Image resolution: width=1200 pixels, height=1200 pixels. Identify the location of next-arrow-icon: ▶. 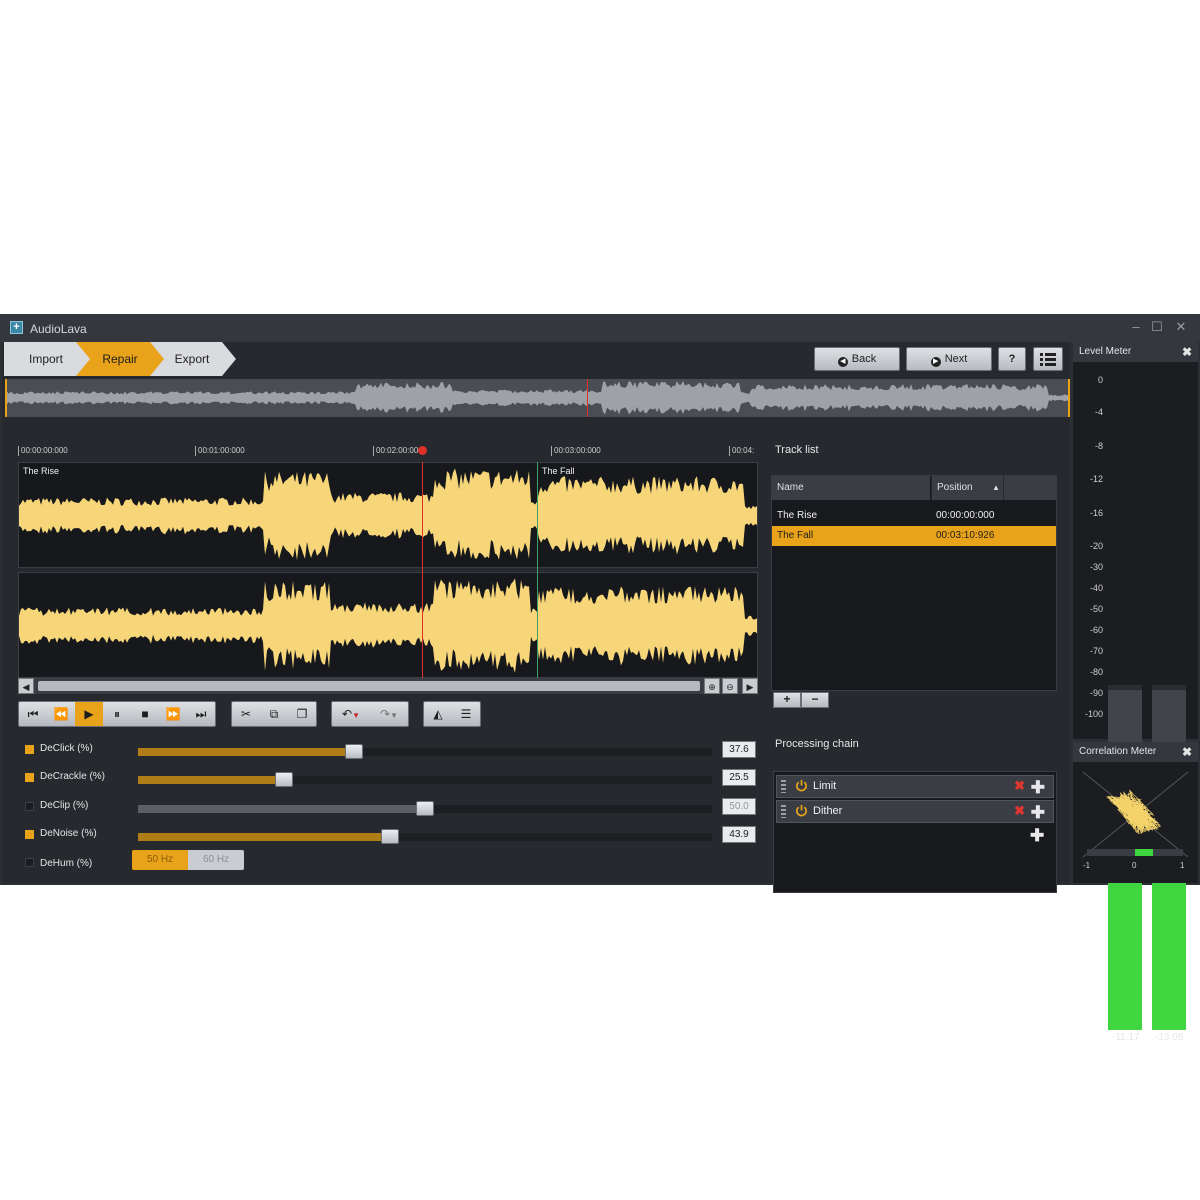
(935, 362).